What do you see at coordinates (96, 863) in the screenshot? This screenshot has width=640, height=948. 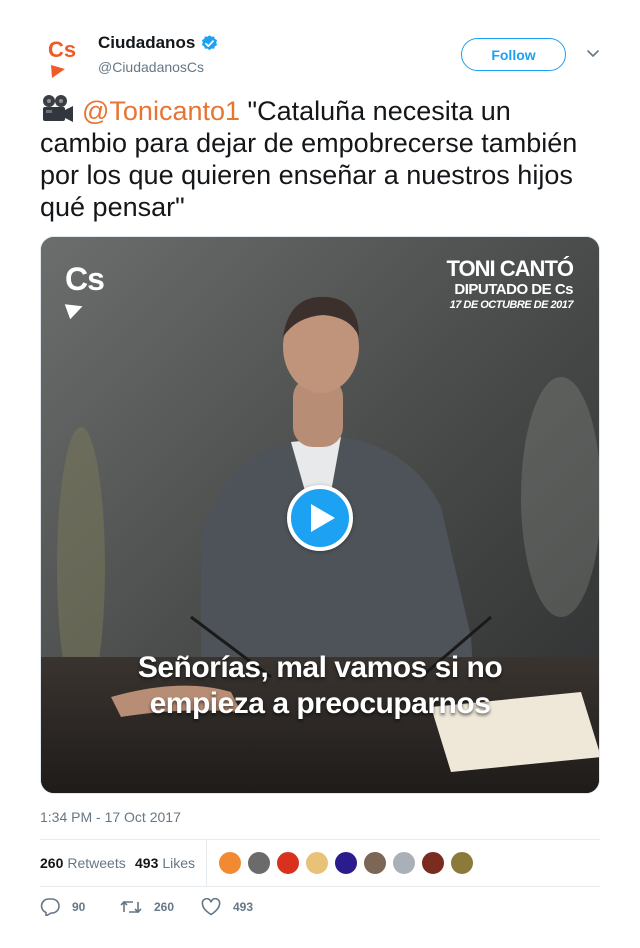 I see `retweets-label: Retweets` at bounding box center [96, 863].